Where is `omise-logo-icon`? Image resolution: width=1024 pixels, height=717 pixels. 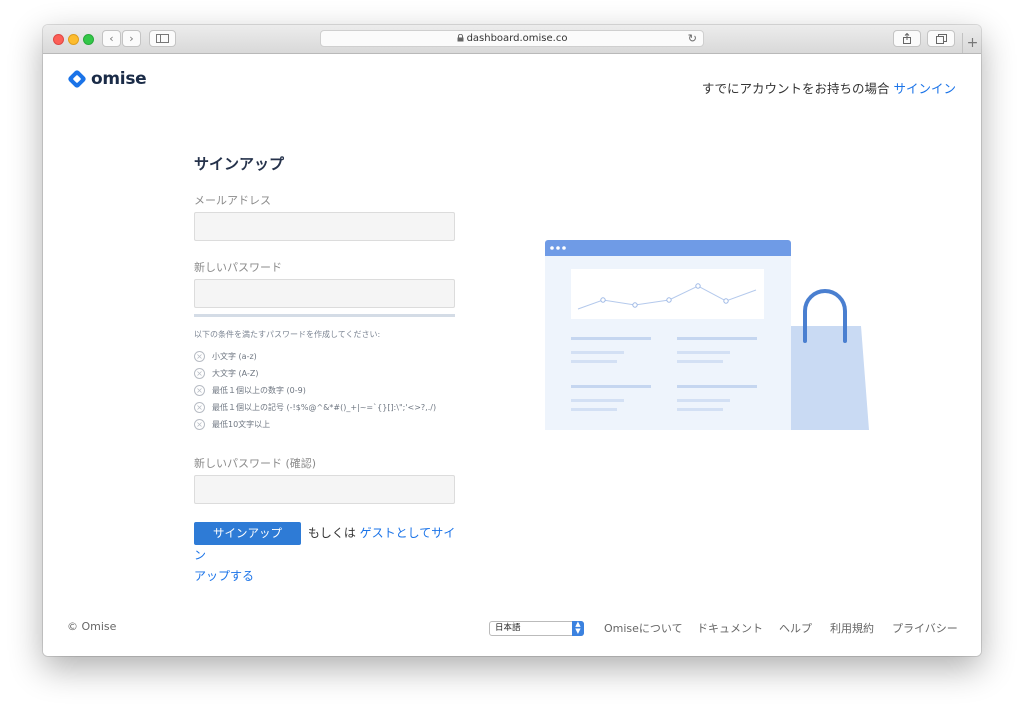 omise-logo-icon is located at coordinates (77, 79).